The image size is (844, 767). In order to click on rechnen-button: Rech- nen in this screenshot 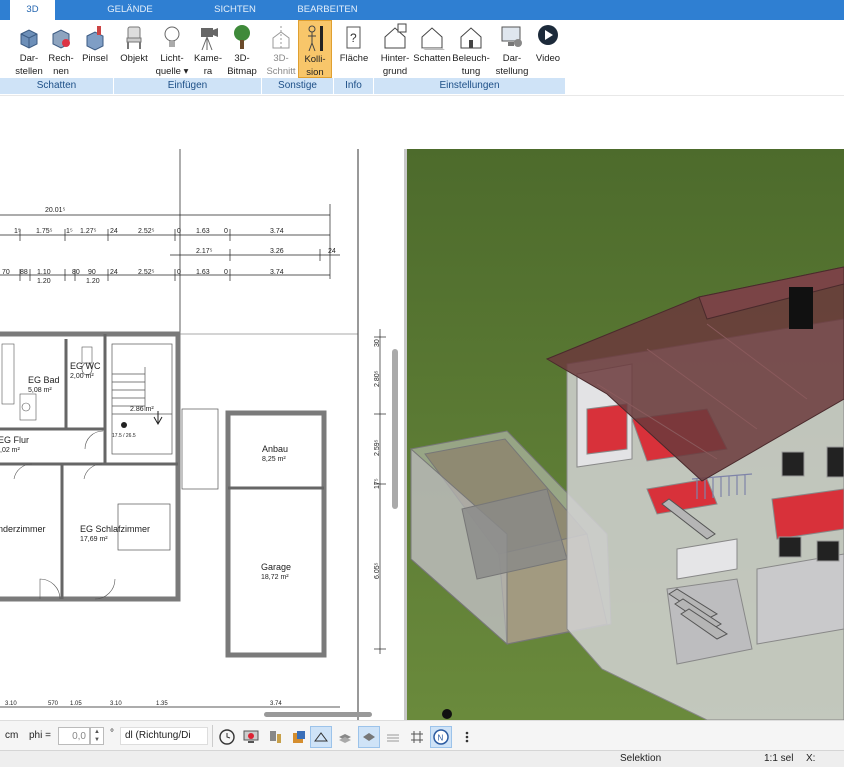, I will do `click(61, 50)`.